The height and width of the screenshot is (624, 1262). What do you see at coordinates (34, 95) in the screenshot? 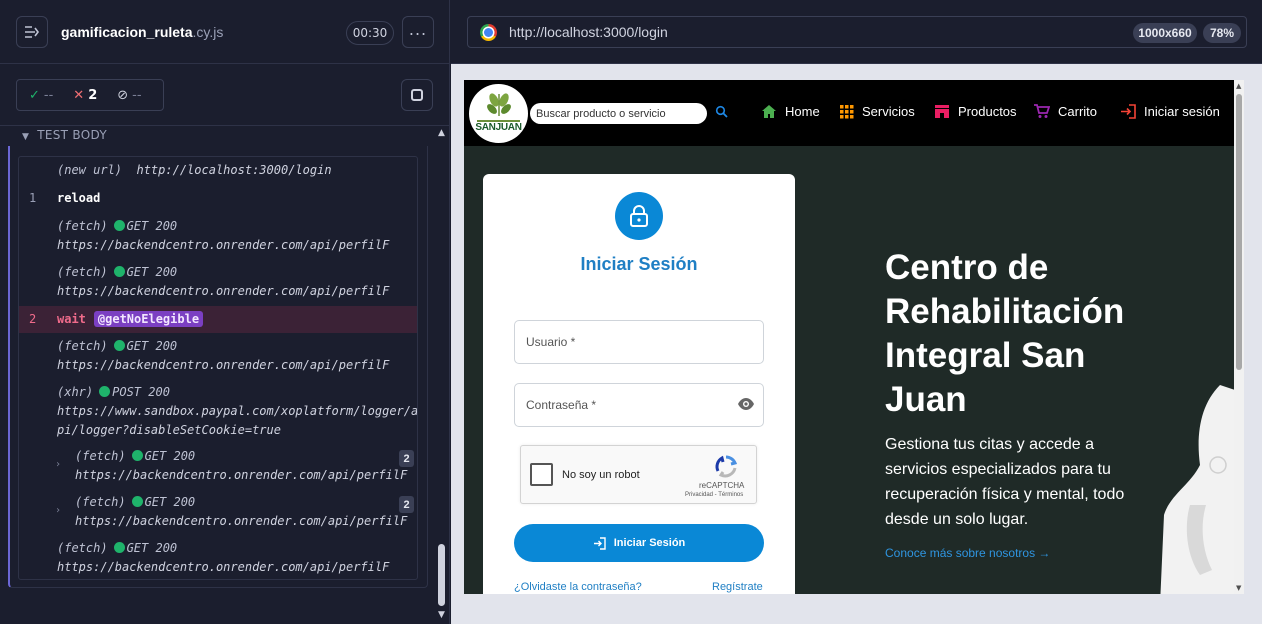
I see `check-icon: ✓` at bounding box center [34, 95].